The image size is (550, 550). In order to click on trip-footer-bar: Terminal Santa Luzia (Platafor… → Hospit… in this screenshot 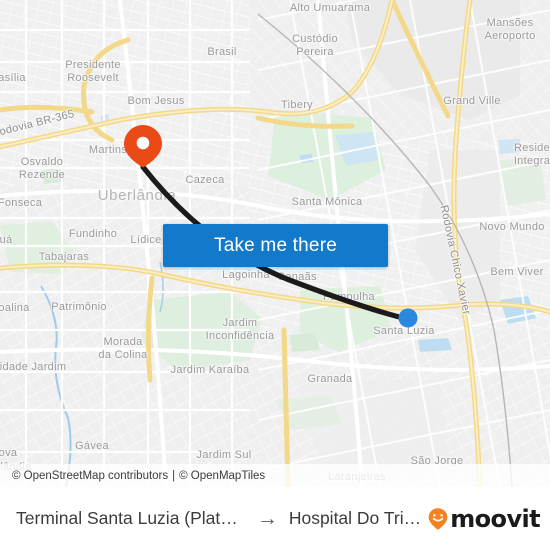, I will do `click(275, 518)`.